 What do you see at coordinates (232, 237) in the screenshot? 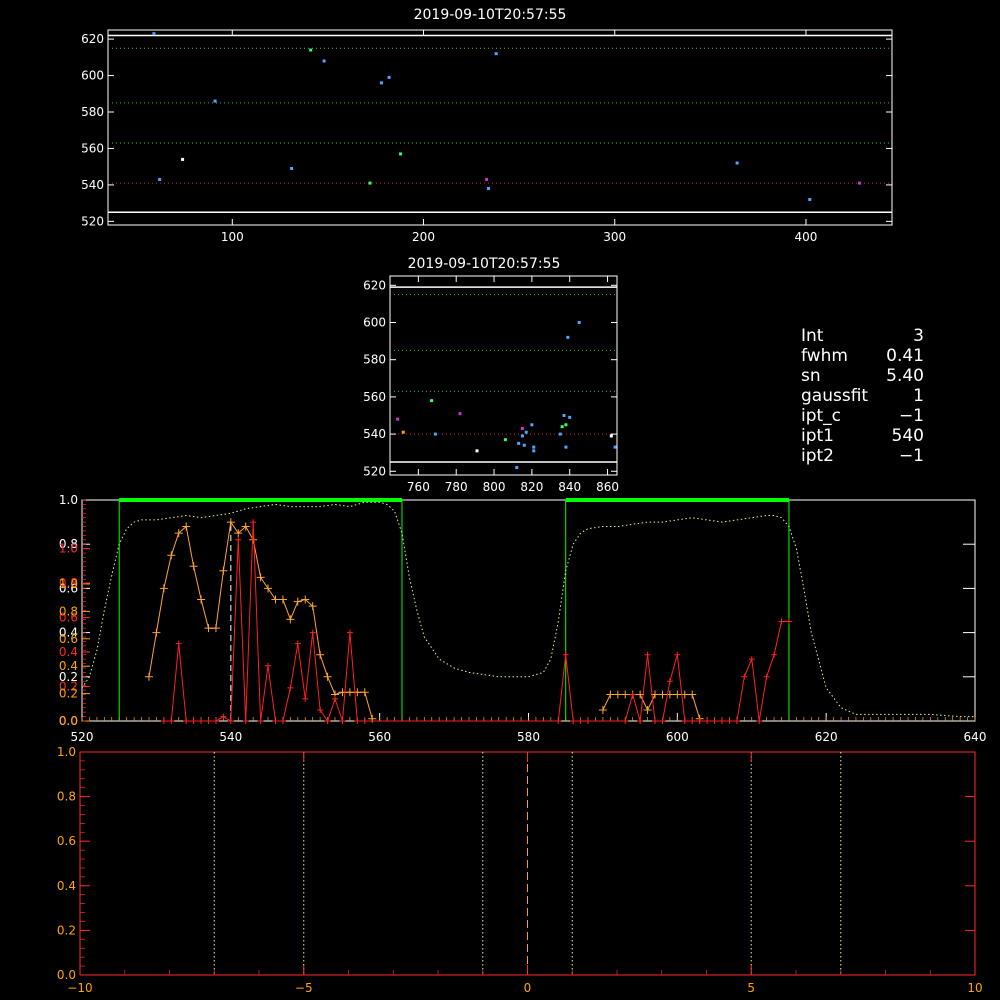
I see `x-tick-label: 100` at bounding box center [232, 237].